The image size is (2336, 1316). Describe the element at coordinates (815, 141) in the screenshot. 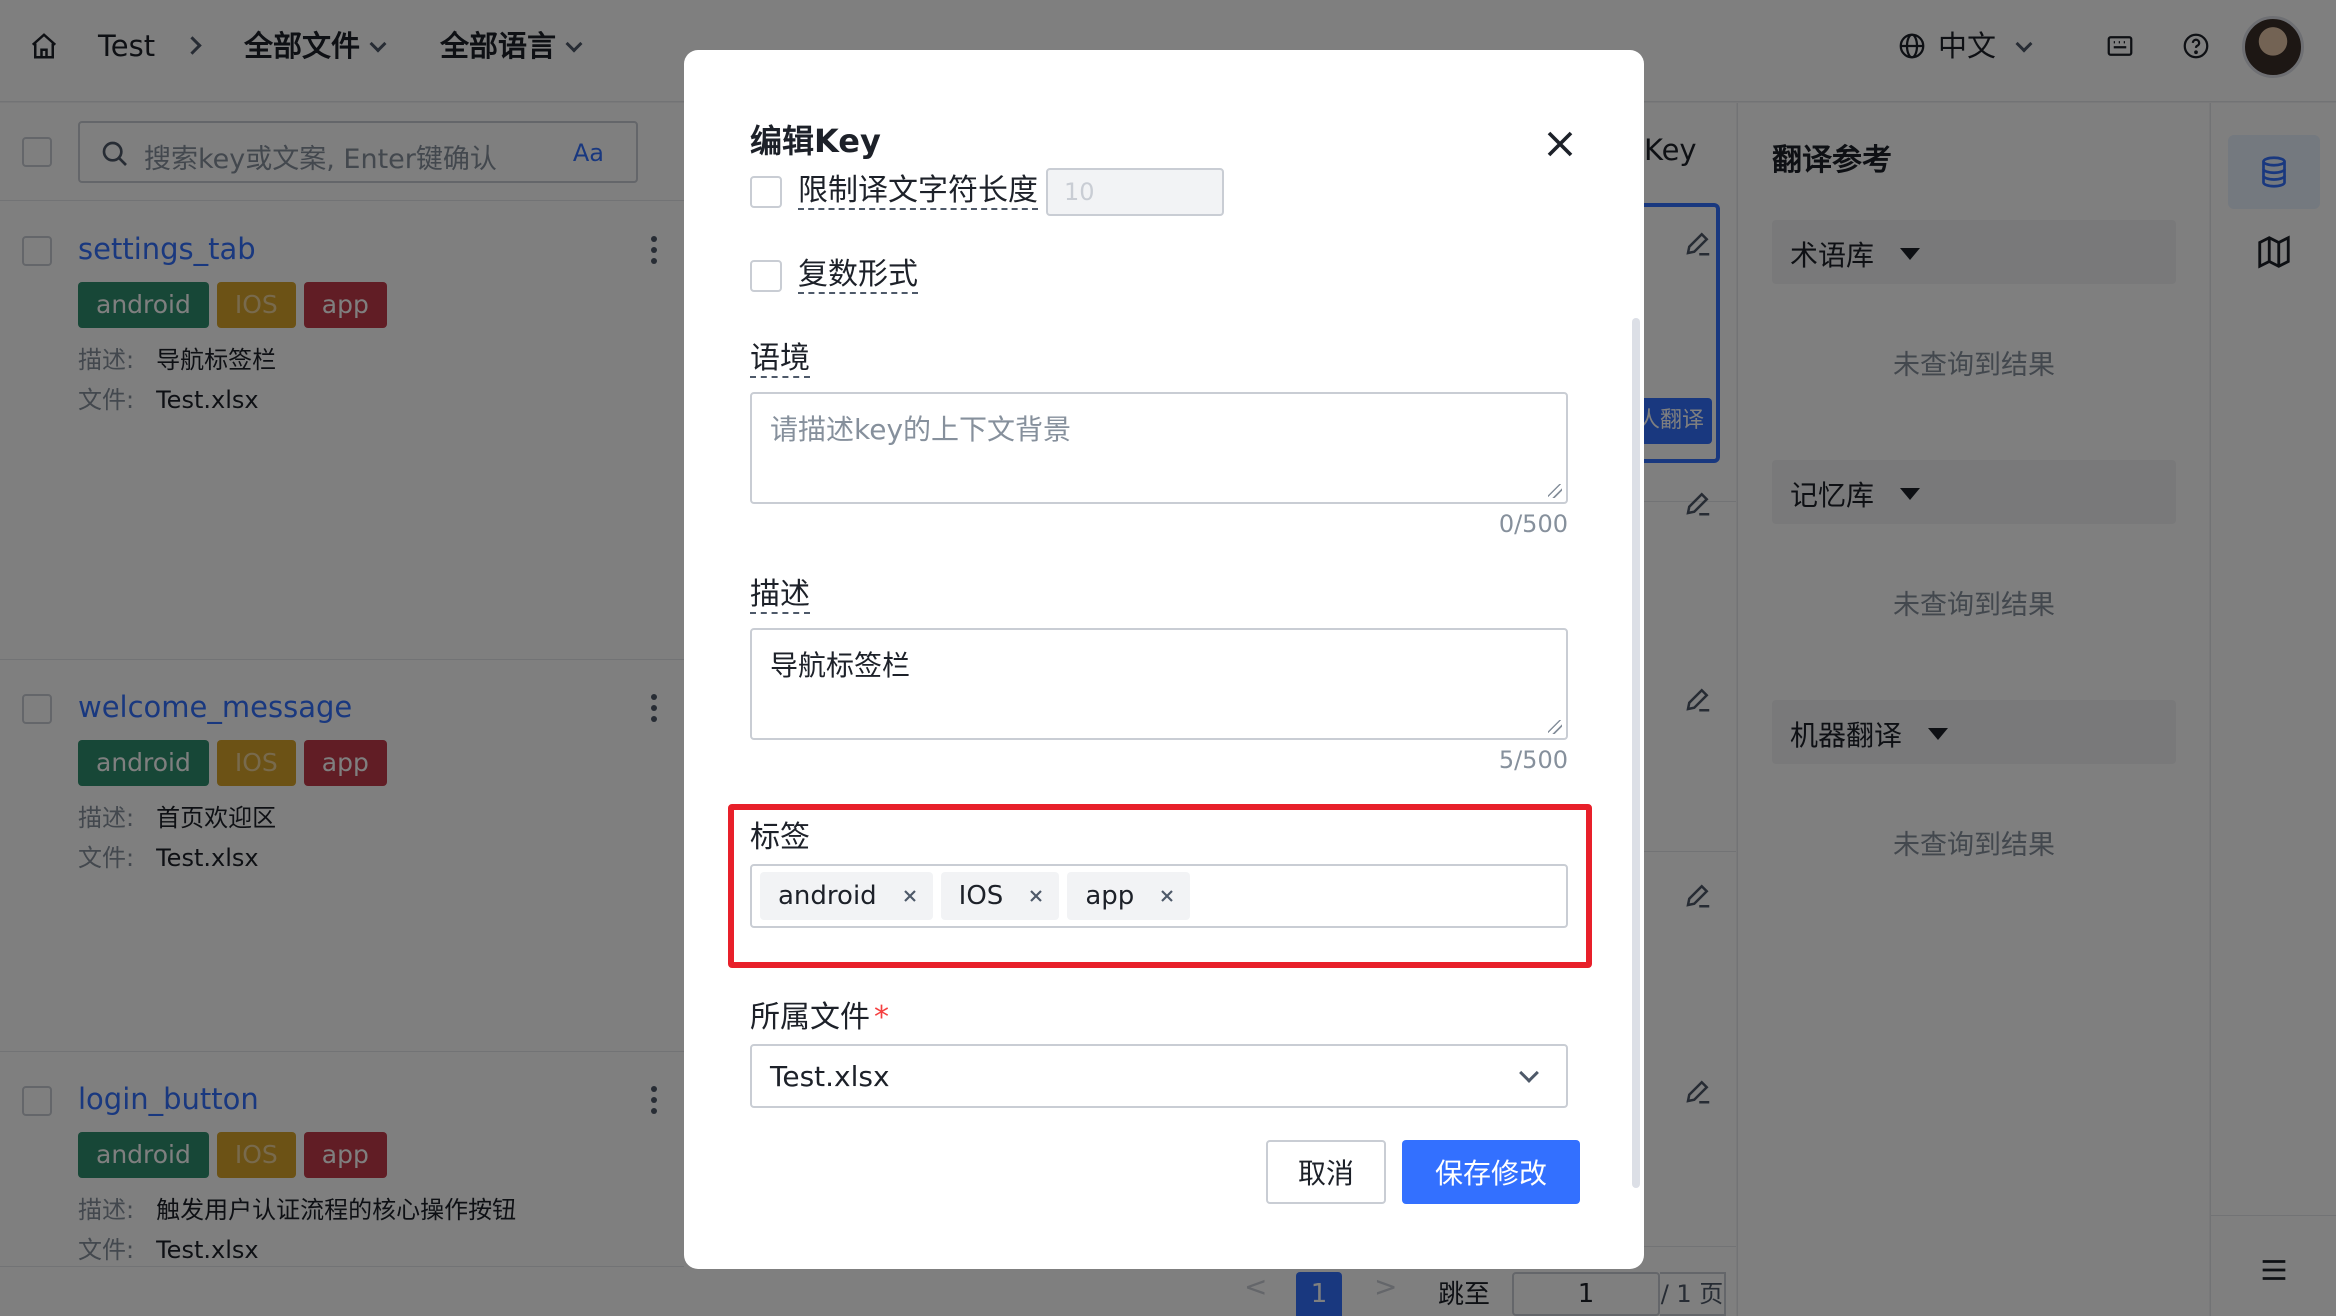

I see `dialog-title: 编辑Key` at that location.